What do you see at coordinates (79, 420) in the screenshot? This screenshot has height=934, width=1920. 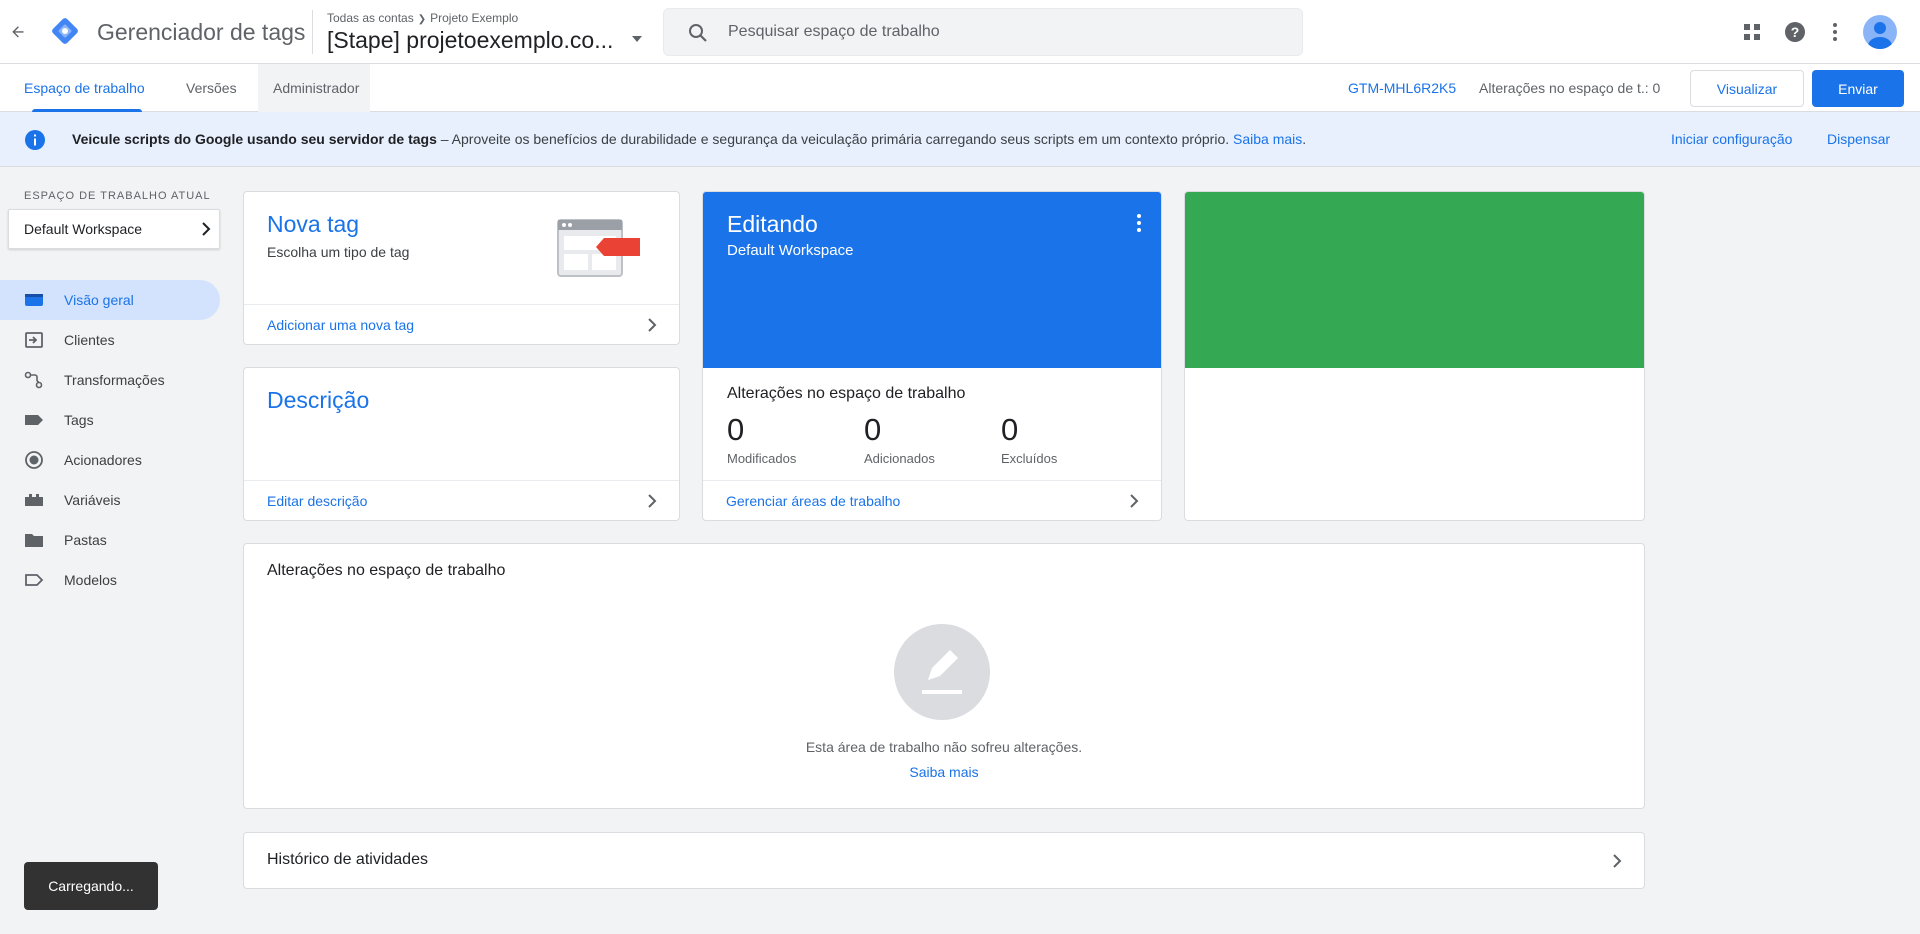 I see `sidebar-item-label: Tags` at bounding box center [79, 420].